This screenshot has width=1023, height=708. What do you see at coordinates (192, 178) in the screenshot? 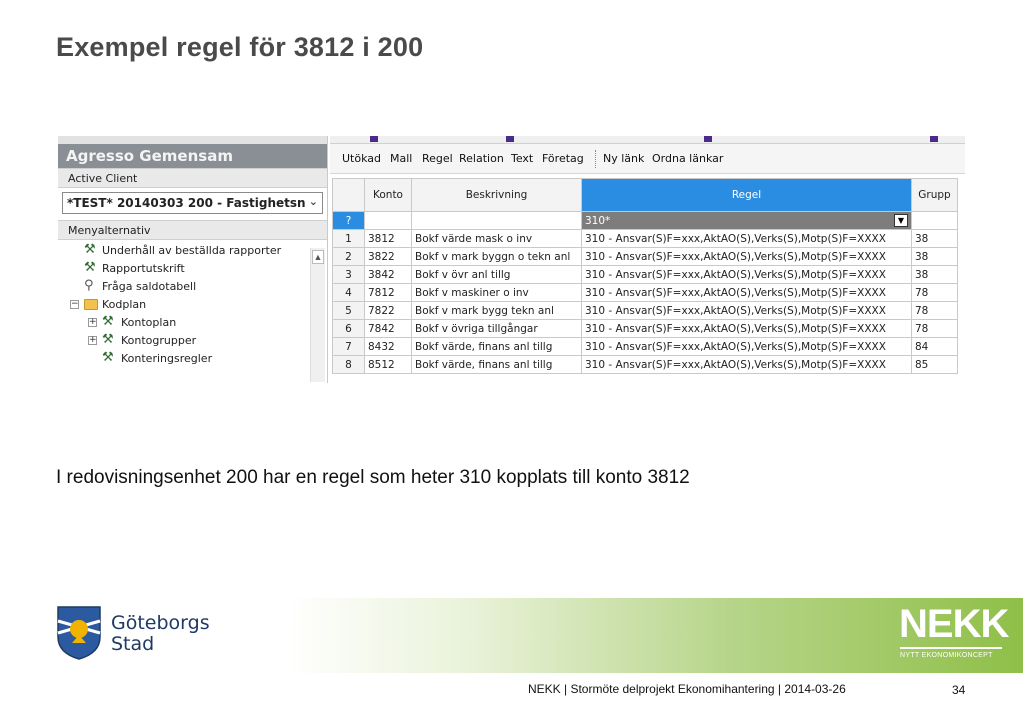
I see `active-client-header: Active Client` at bounding box center [192, 178].